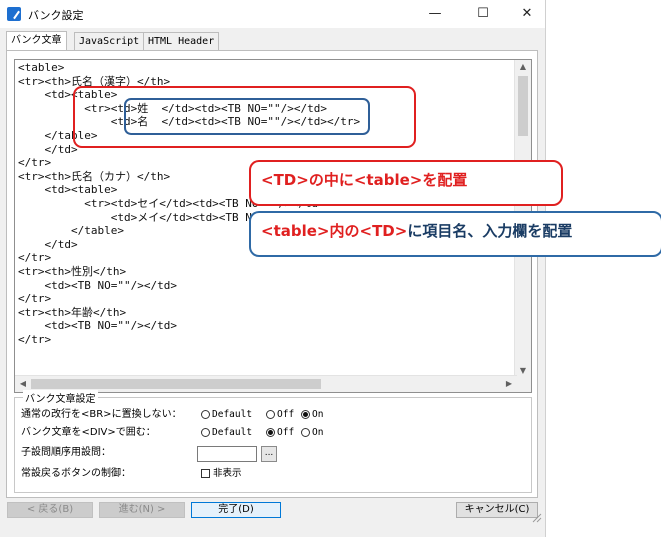  Describe the element at coordinates (68, 190) in the screenshot. I see `code-line: <td><table>` at that location.